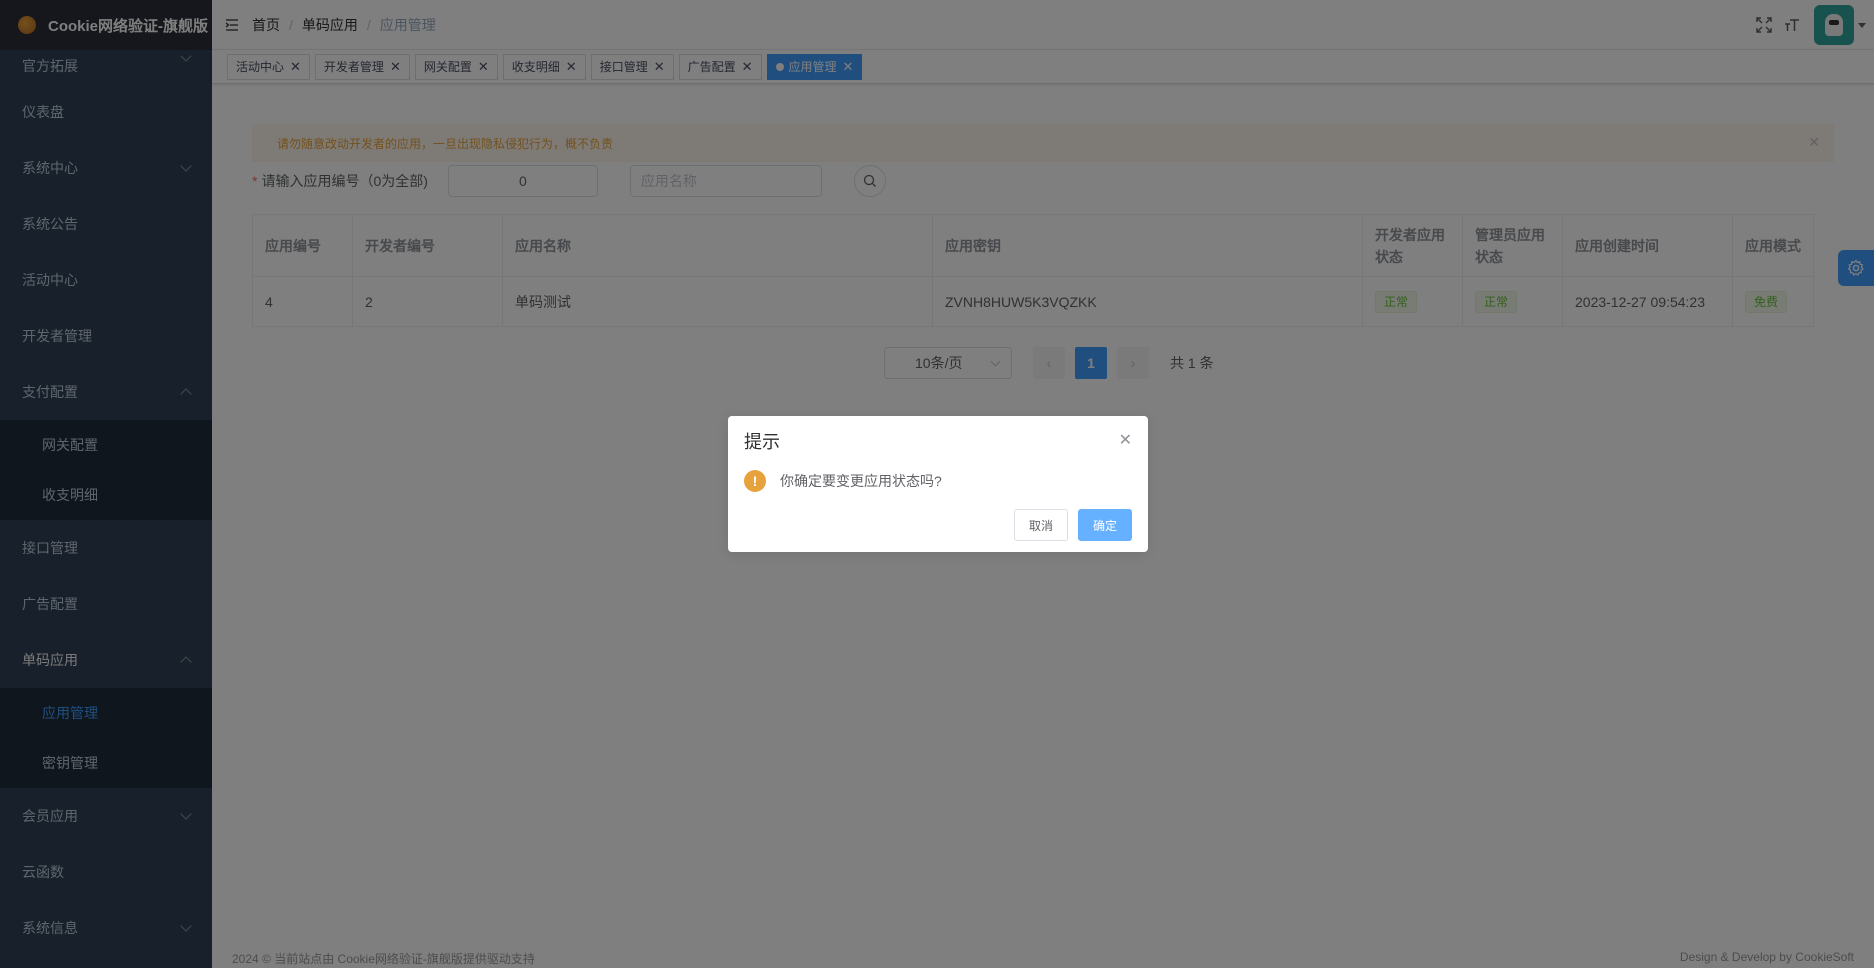 The width and height of the screenshot is (1874, 968). Describe the element at coordinates (861, 481) in the screenshot. I see `dialog-message: 你确定要变更应用状态吗?` at that location.